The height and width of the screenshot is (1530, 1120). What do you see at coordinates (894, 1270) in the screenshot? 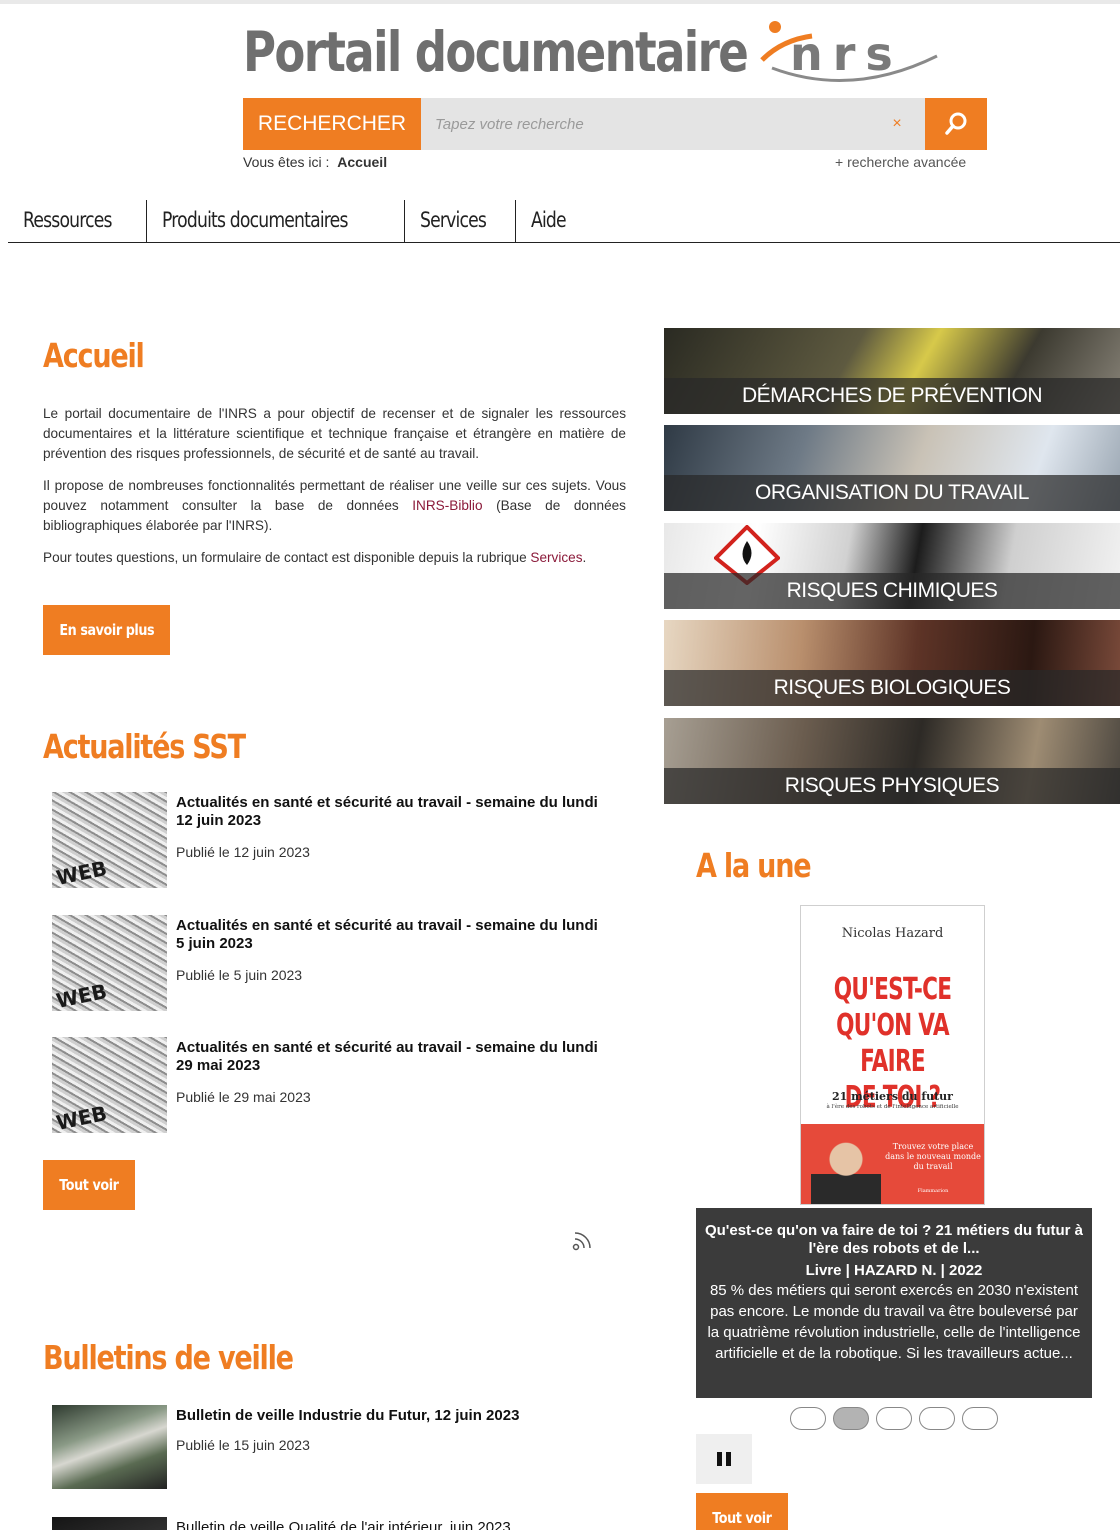
I see `featured-meta: Livre | HAZARD N. | 2022` at bounding box center [894, 1270].